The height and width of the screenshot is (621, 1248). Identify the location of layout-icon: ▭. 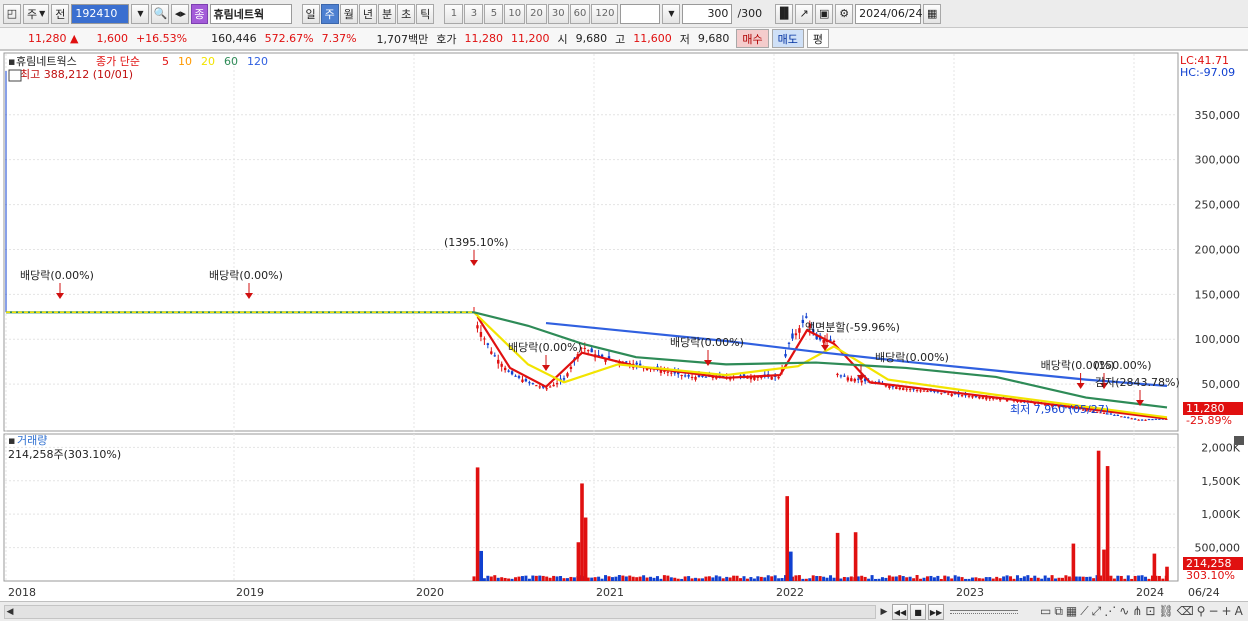
(1045, 611).